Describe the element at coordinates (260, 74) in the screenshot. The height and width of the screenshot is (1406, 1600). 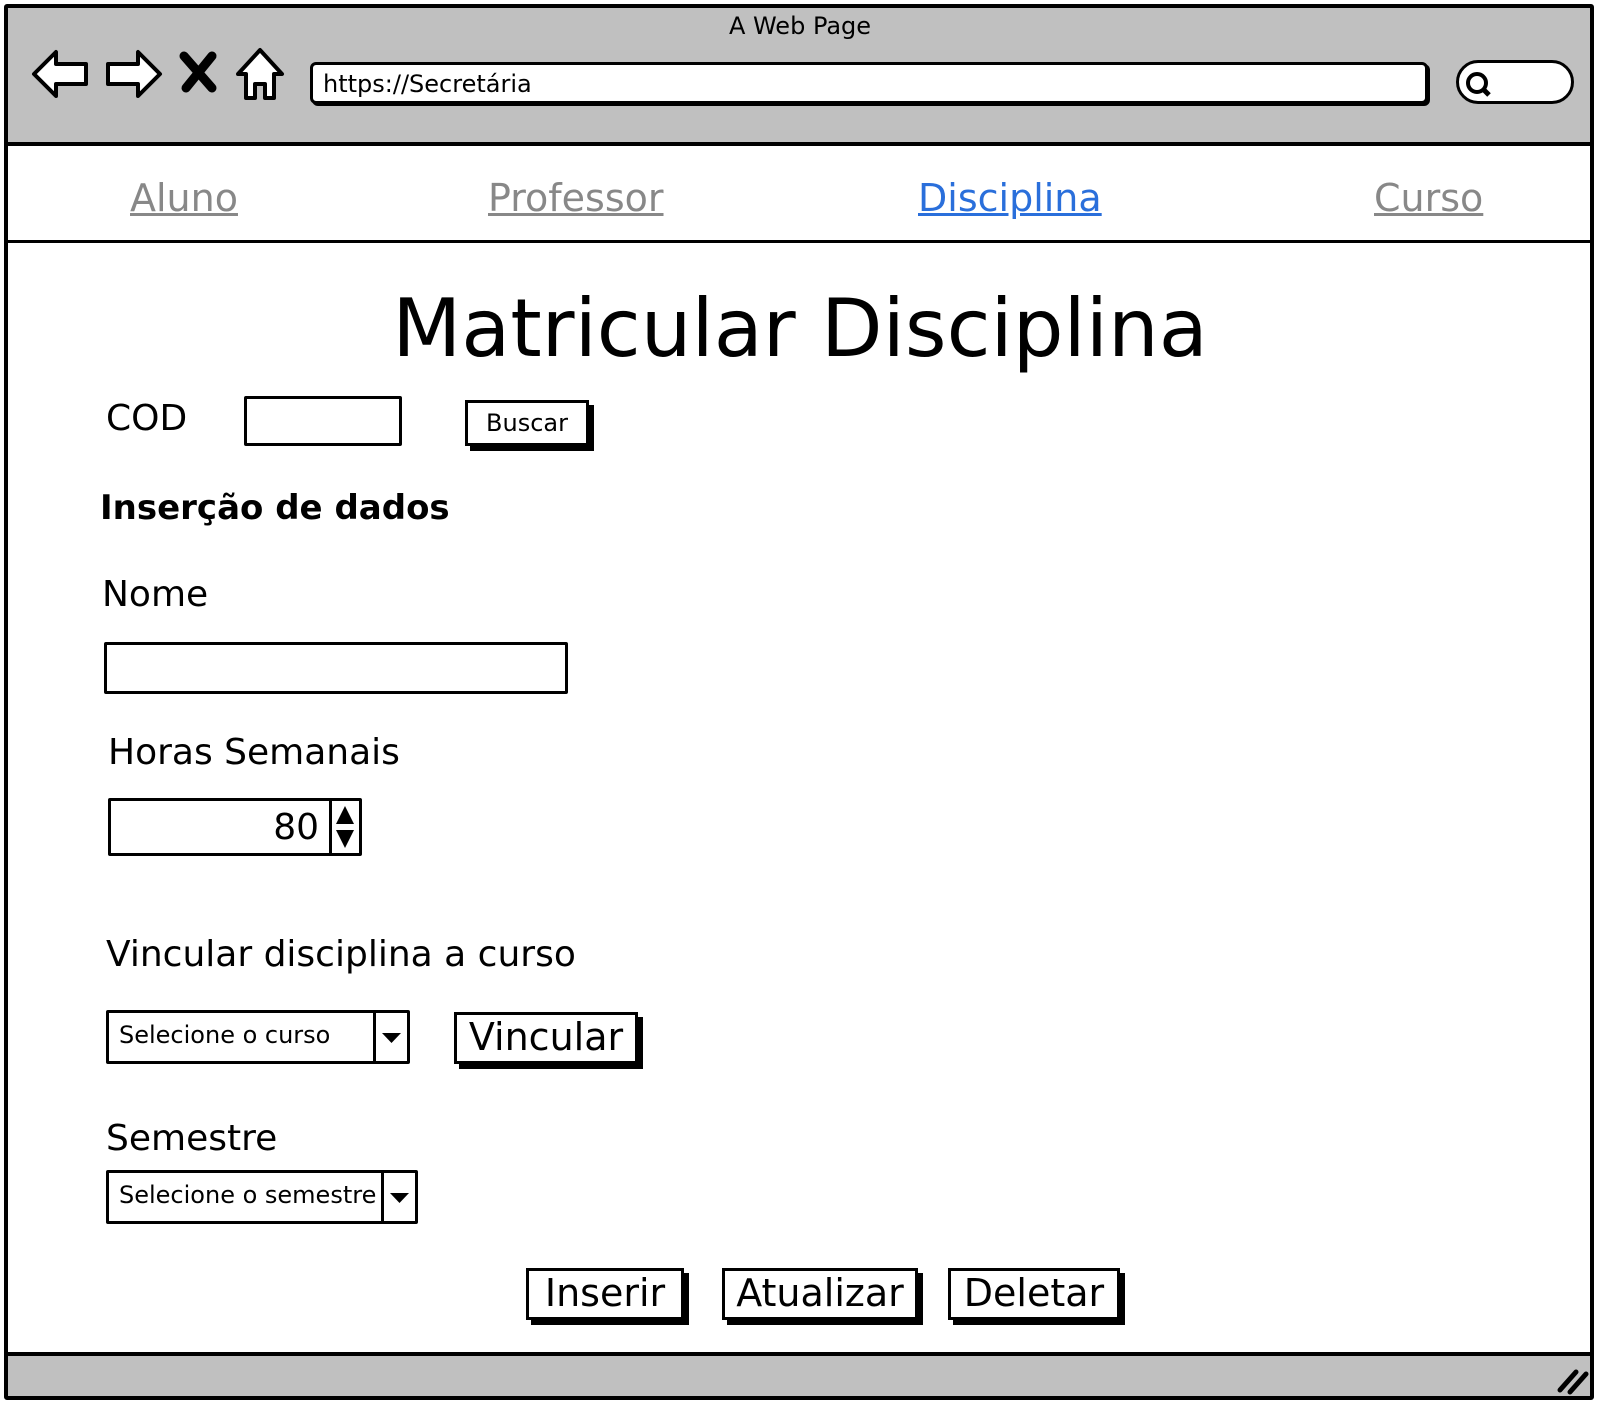
I see `home-icon` at that location.